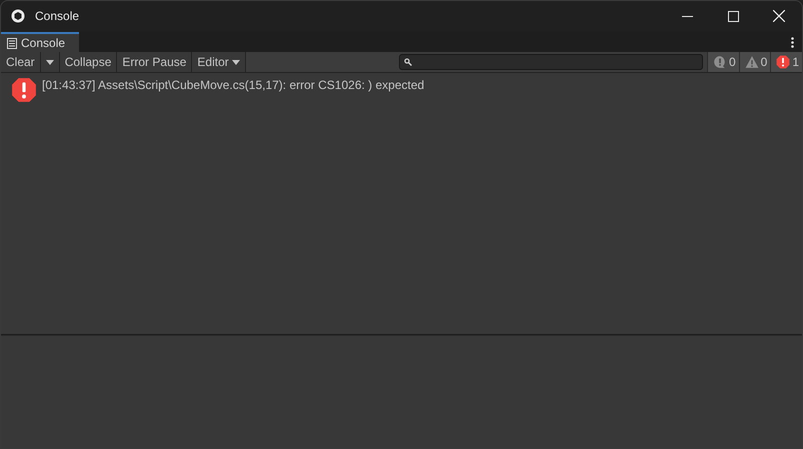 This screenshot has height=449, width=803. What do you see at coordinates (57, 16) in the screenshot?
I see `window-title: Console` at bounding box center [57, 16].